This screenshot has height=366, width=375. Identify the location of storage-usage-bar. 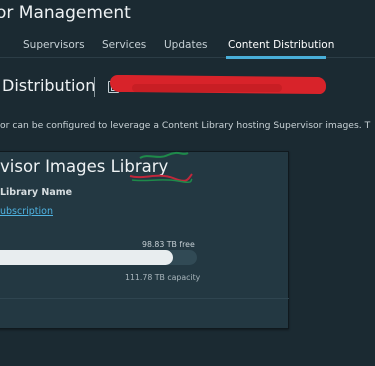
(98, 257).